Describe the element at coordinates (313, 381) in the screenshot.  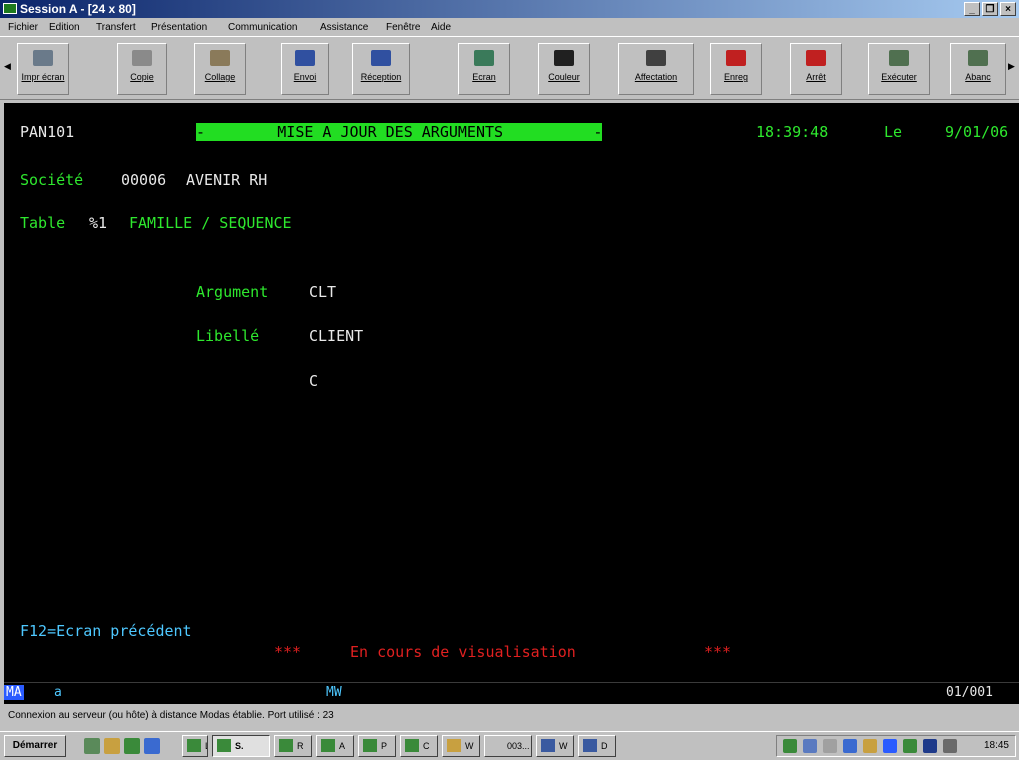
I see `code-field: C` at that location.